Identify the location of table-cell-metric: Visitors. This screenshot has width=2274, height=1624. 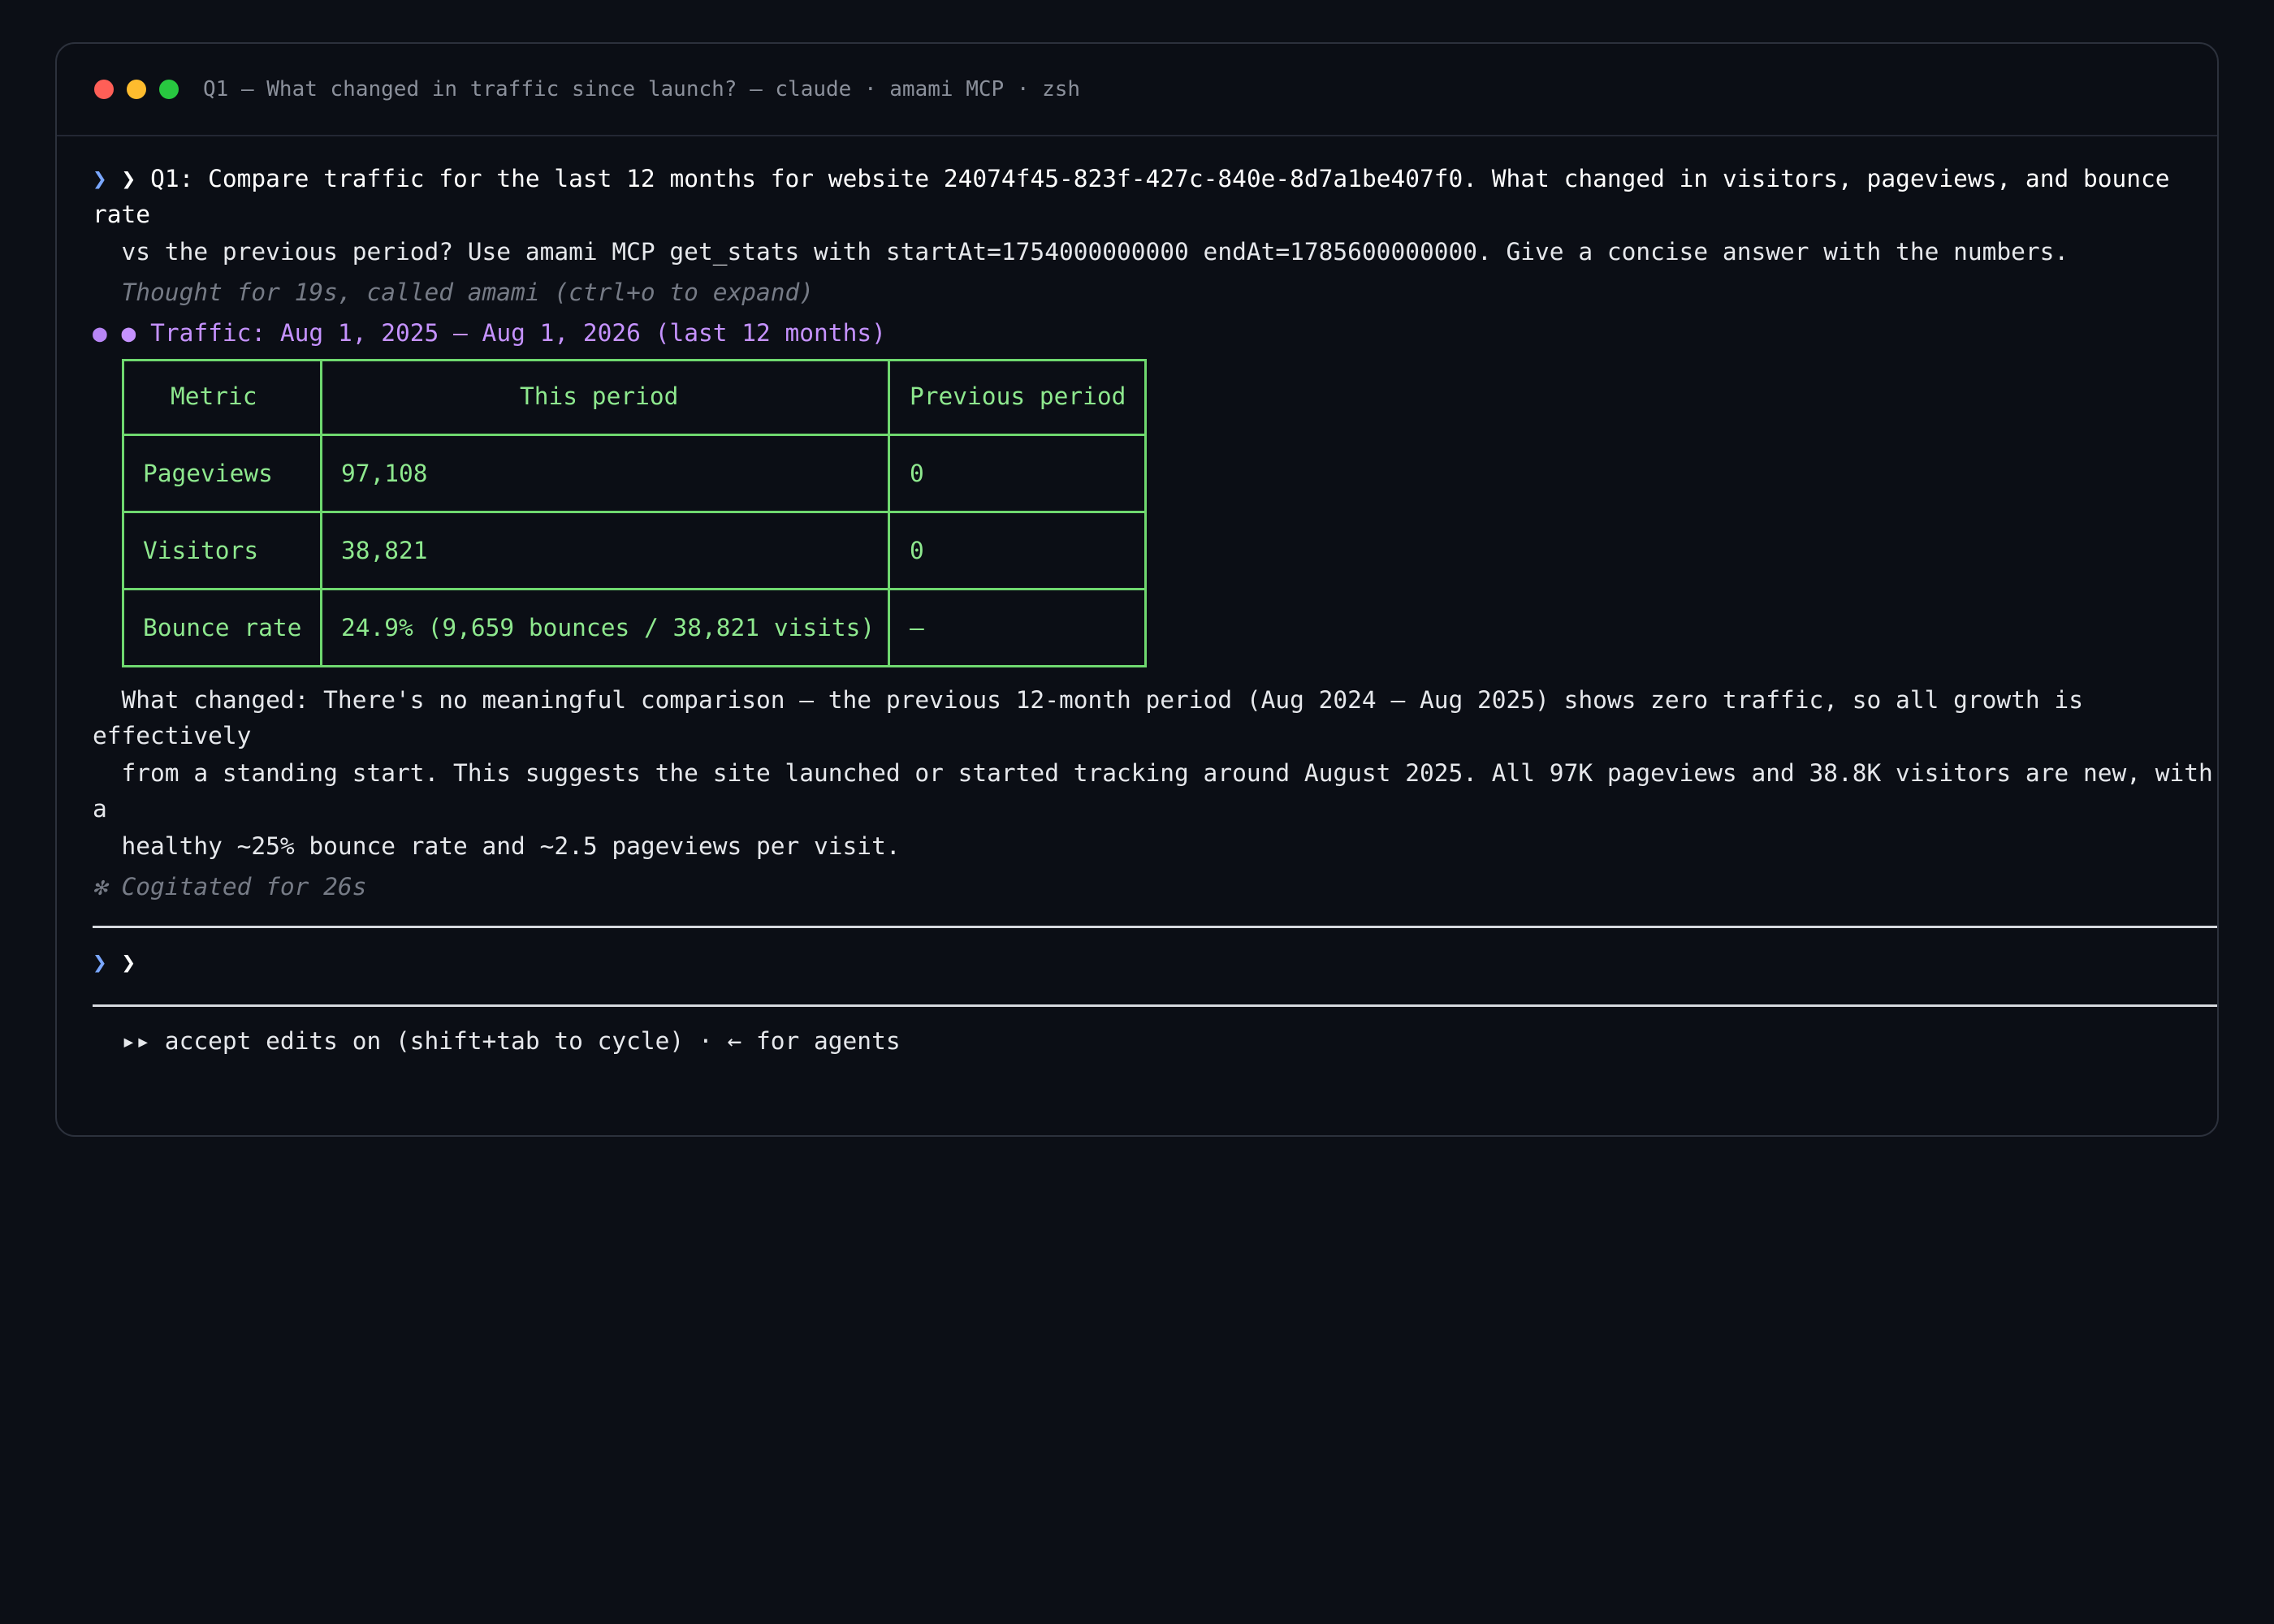
(201, 550).